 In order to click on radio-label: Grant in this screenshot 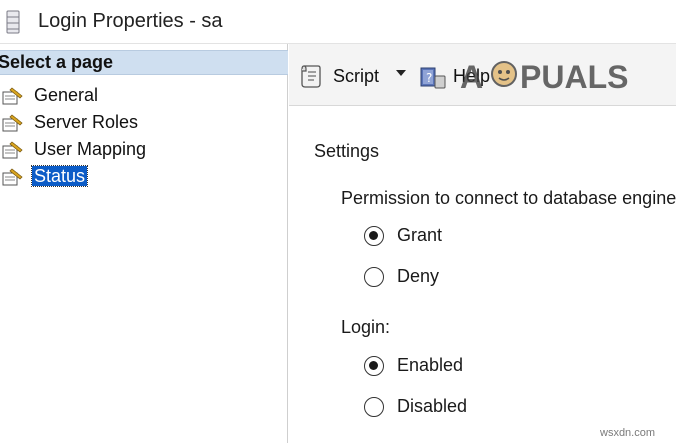, I will do `click(420, 235)`.